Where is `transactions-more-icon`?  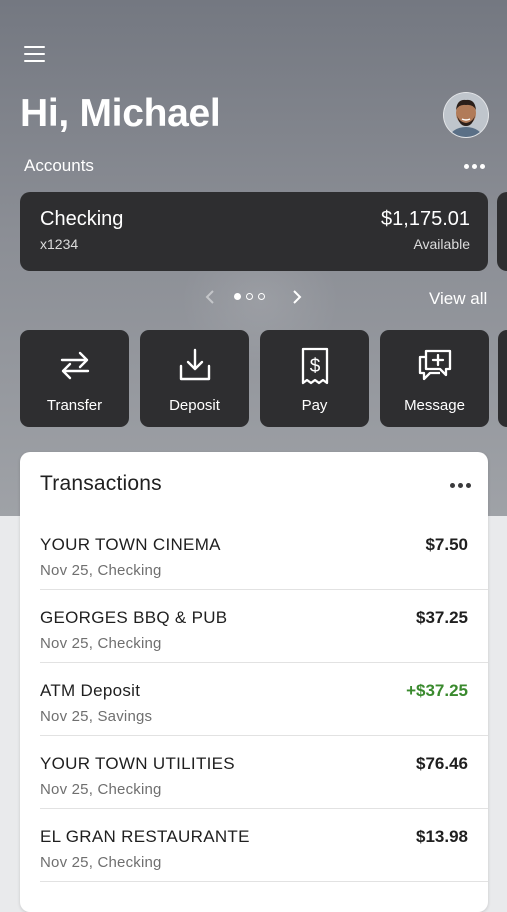
transactions-more-icon is located at coordinates (462, 486).